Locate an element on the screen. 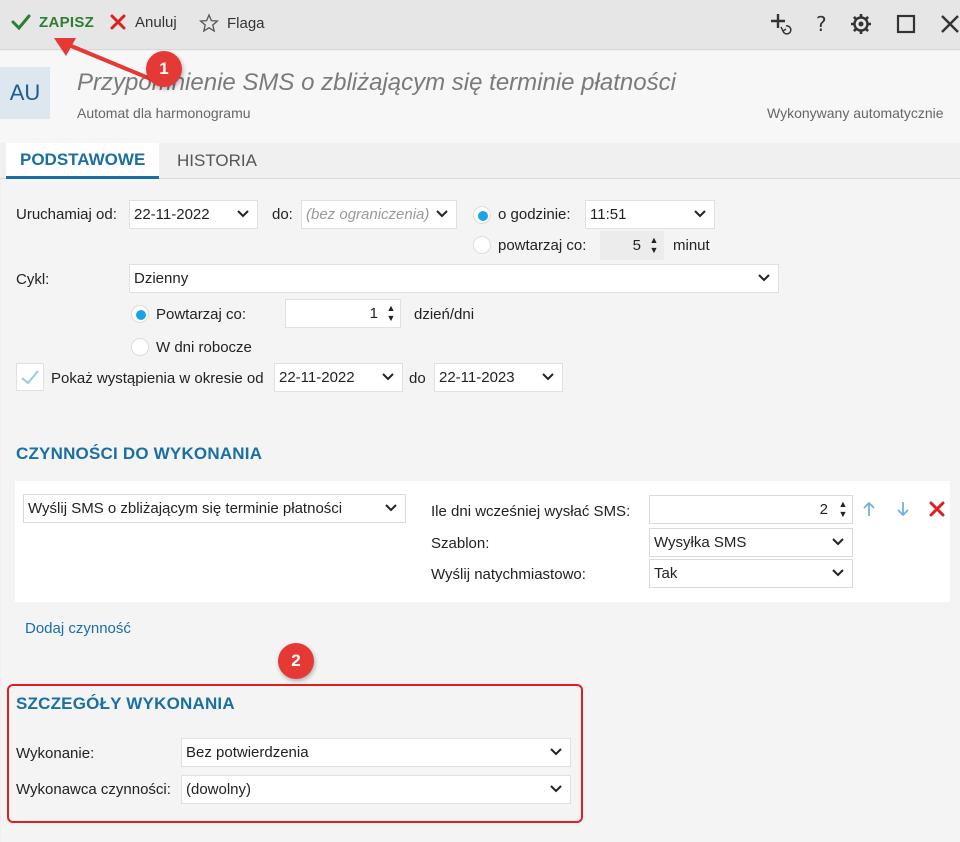 The height and width of the screenshot is (842, 960). send-now-label: Wyślij natychmiastowo: is located at coordinates (508, 574).